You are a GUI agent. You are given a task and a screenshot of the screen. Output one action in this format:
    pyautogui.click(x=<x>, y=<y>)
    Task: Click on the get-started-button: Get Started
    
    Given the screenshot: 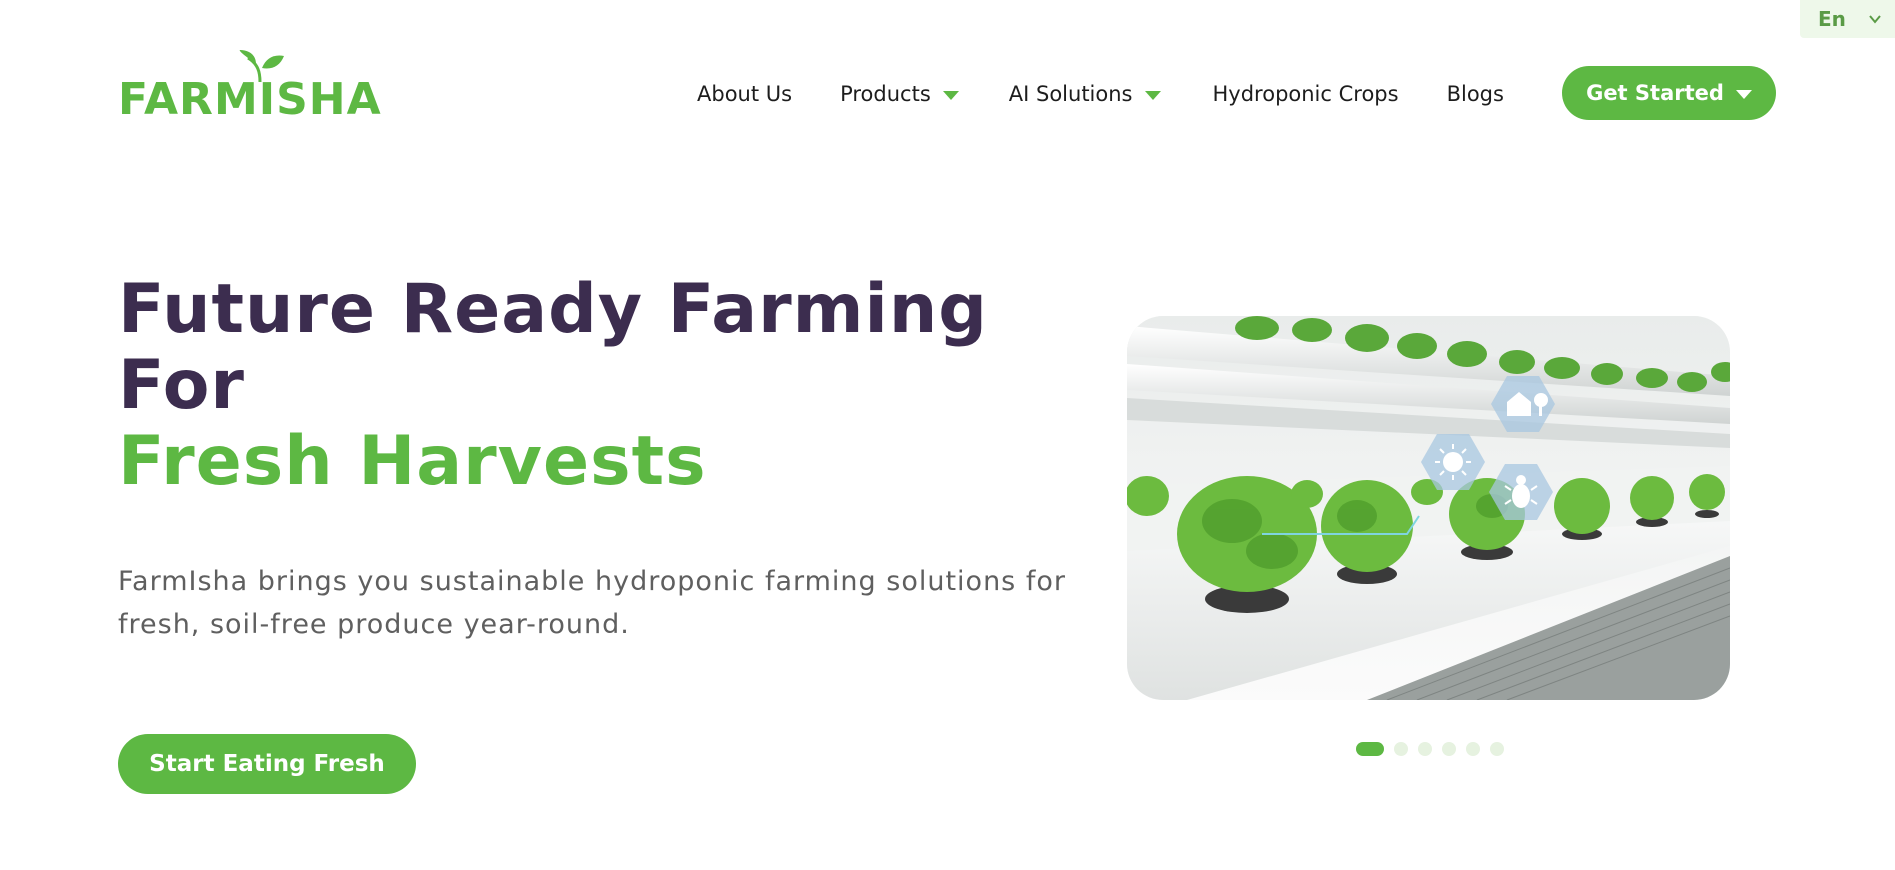 What is the action you would take?
    pyautogui.click(x=1669, y=93)
    